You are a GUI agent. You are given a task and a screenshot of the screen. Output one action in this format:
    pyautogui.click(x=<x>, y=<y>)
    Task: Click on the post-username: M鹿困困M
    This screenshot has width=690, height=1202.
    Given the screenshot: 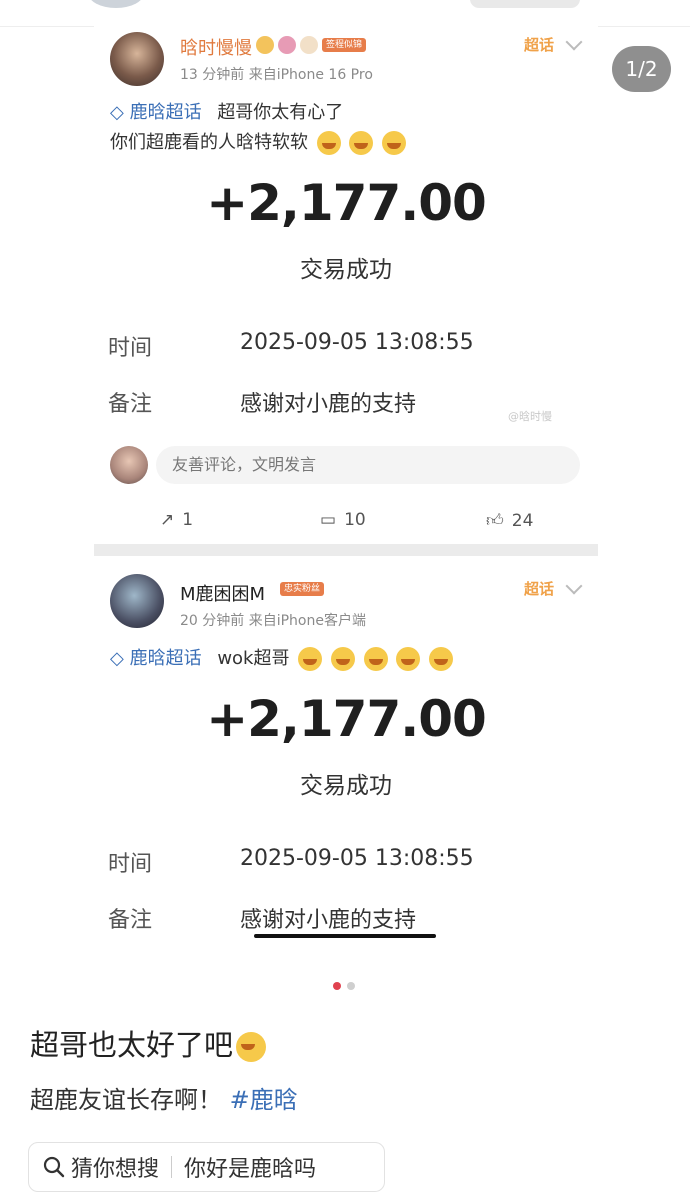 What is the action you would take?
    pyautogui.click(x=222, y=593)
    